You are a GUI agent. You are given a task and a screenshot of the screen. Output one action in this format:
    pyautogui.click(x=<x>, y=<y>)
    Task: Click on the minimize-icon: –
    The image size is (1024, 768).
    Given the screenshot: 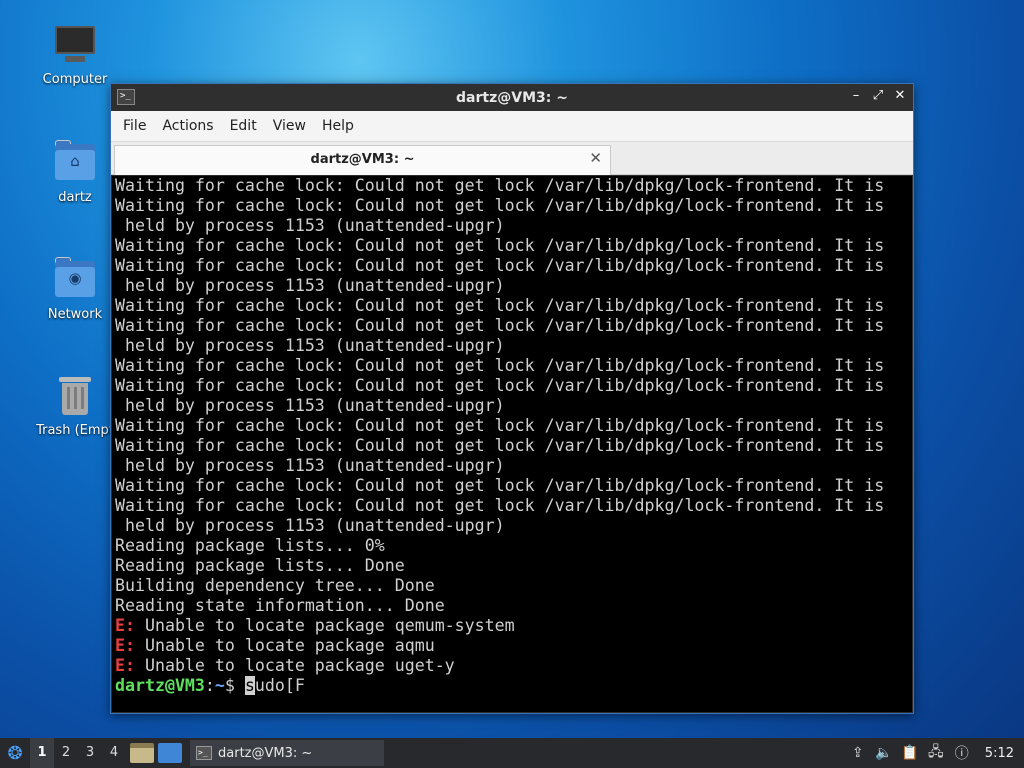 What is the action you would take?
    pyautogui.click(x=856, y=95)
    